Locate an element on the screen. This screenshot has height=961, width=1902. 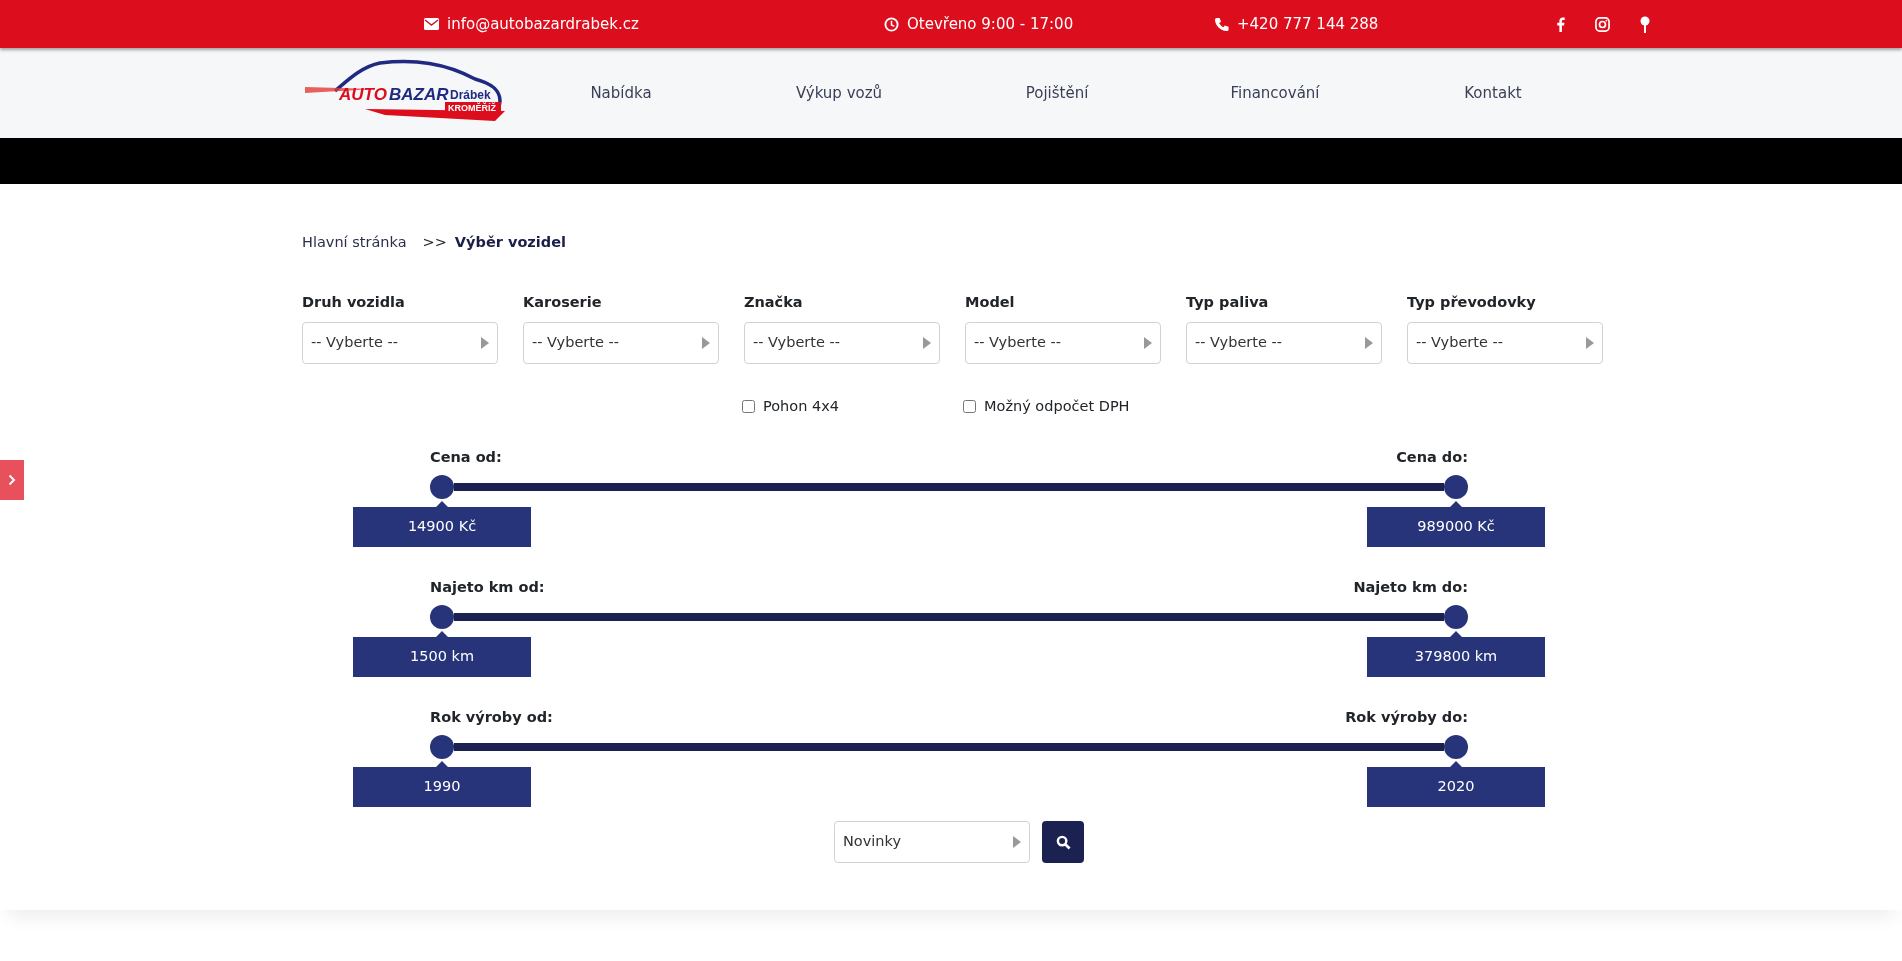
value-tooltip: 2020 is located at coordinates (1456, 784).